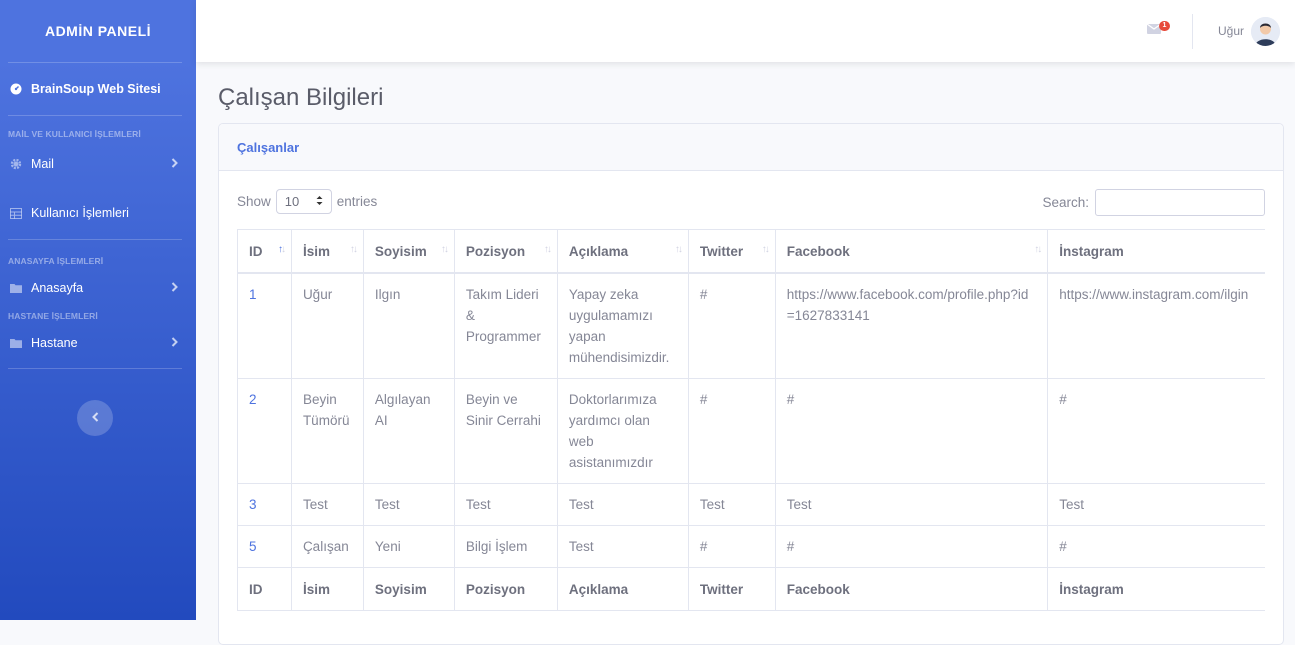 This screenshot has width=1295, height=645. What do you see at coordinates (408, 589) in the screenshot?
I see `footer-header-surname: Soyisim` at bounding box center [408, 589].